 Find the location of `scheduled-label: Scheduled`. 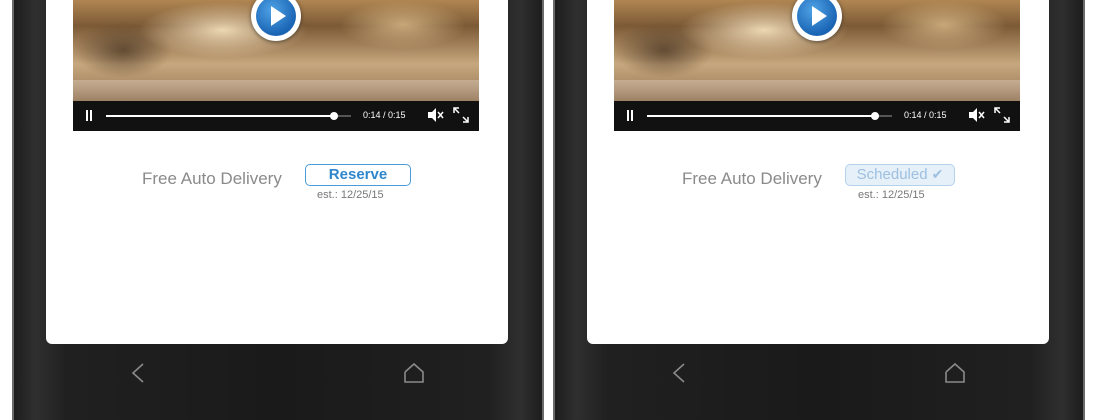

scheduled-label: Scheduled is located at coordinates (892, 174).